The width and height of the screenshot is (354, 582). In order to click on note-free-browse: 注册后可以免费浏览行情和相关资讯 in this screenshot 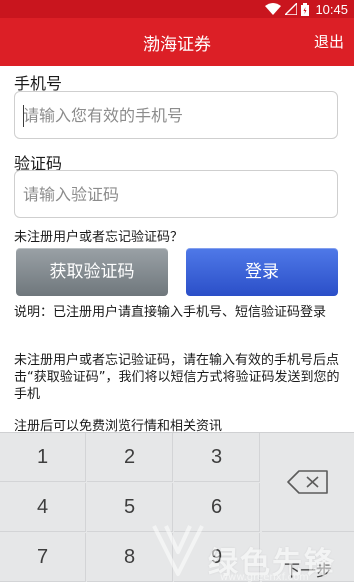, I will do `click(118, 425)`.